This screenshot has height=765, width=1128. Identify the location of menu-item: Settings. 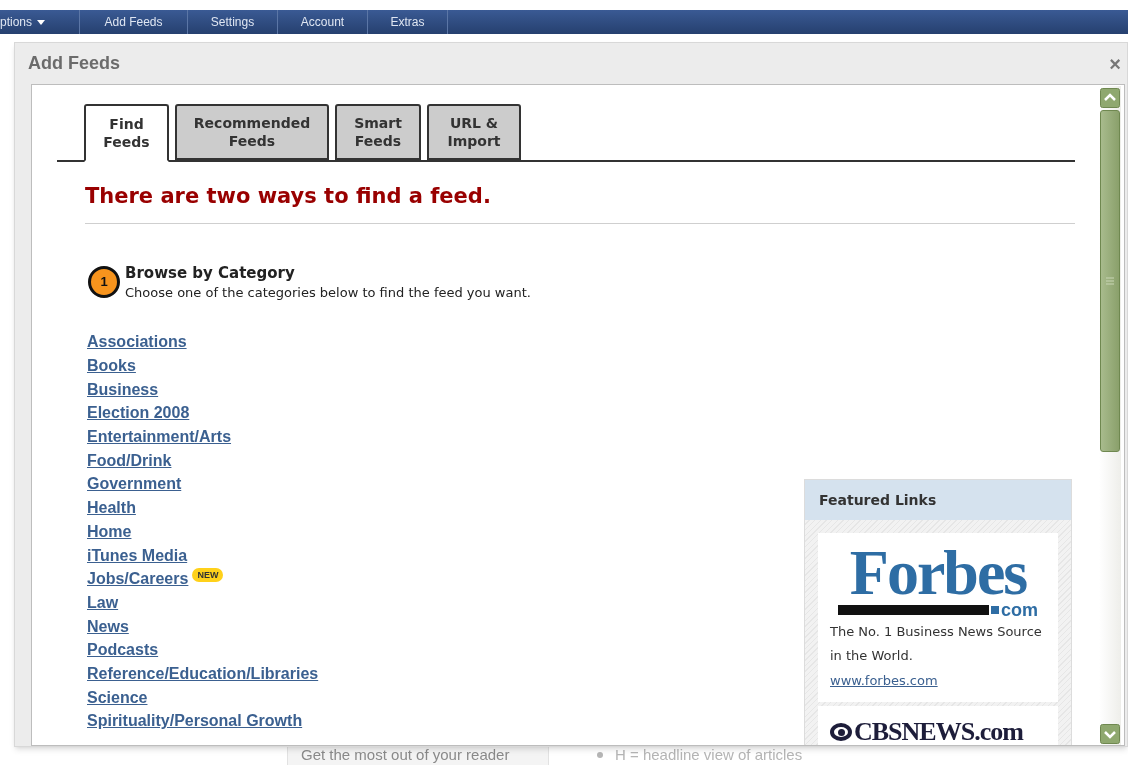
(233, 22).